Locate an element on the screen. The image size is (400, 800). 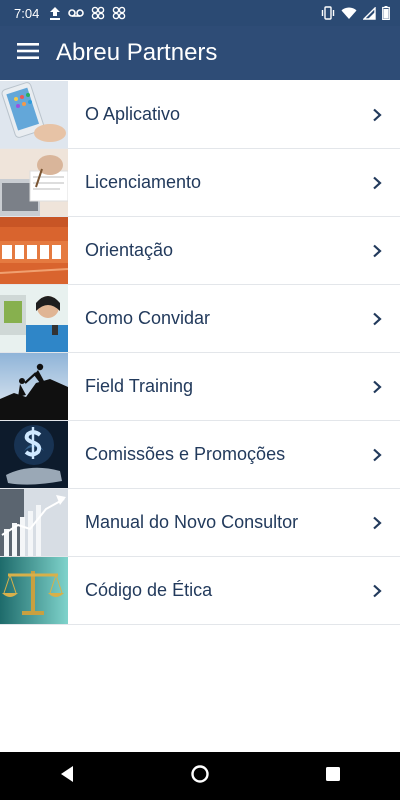
menu-item-label: Como Convidar is located at coordinates (148, 318).